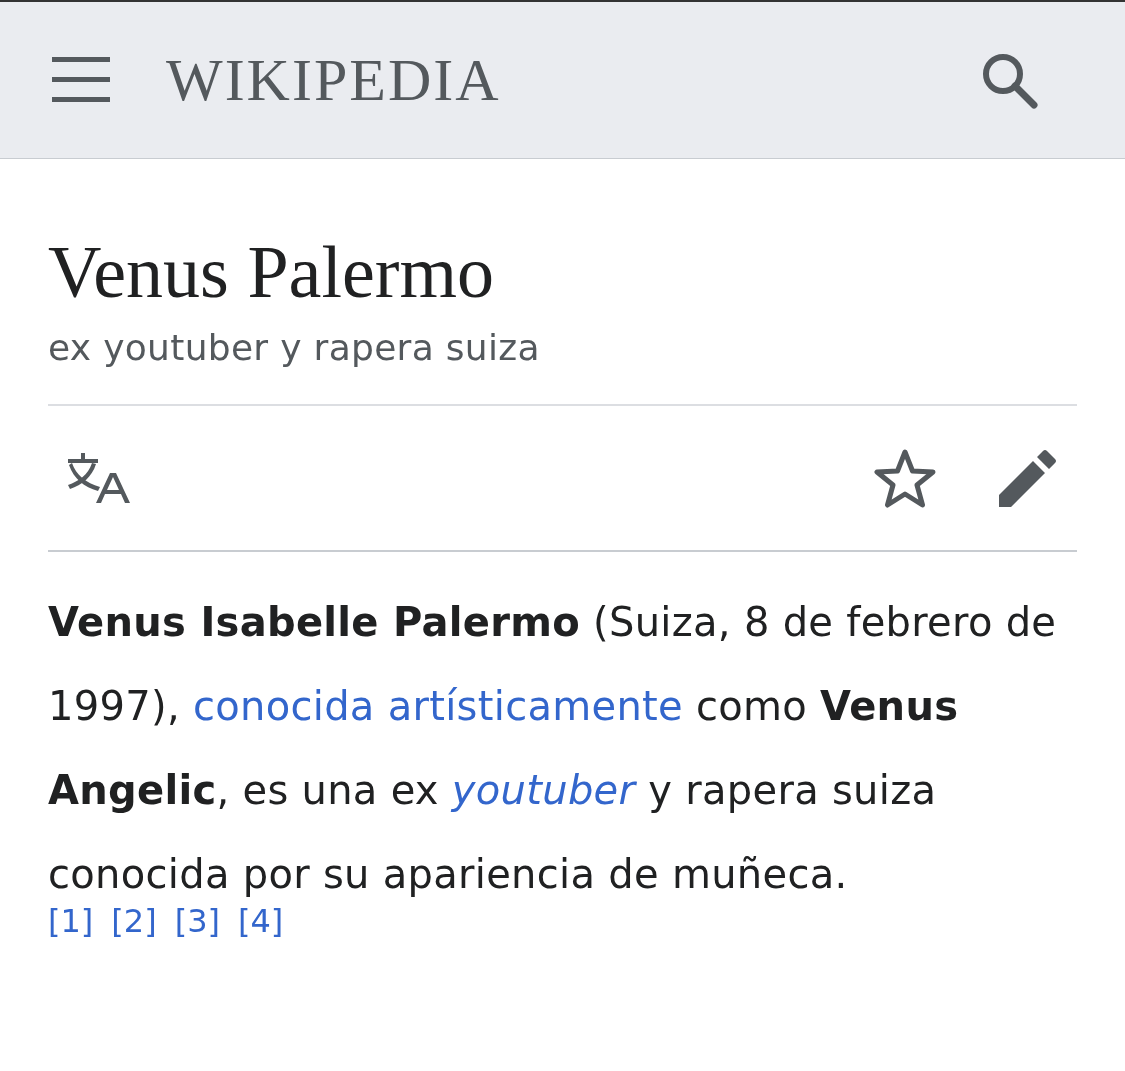 This screenshot has height=1071, width=1125. What do you see at coordinates (333, 80) in the screenshot?
I see `wikipedia-logo: WIKIPEDIA` at bounding box center [333, 80].